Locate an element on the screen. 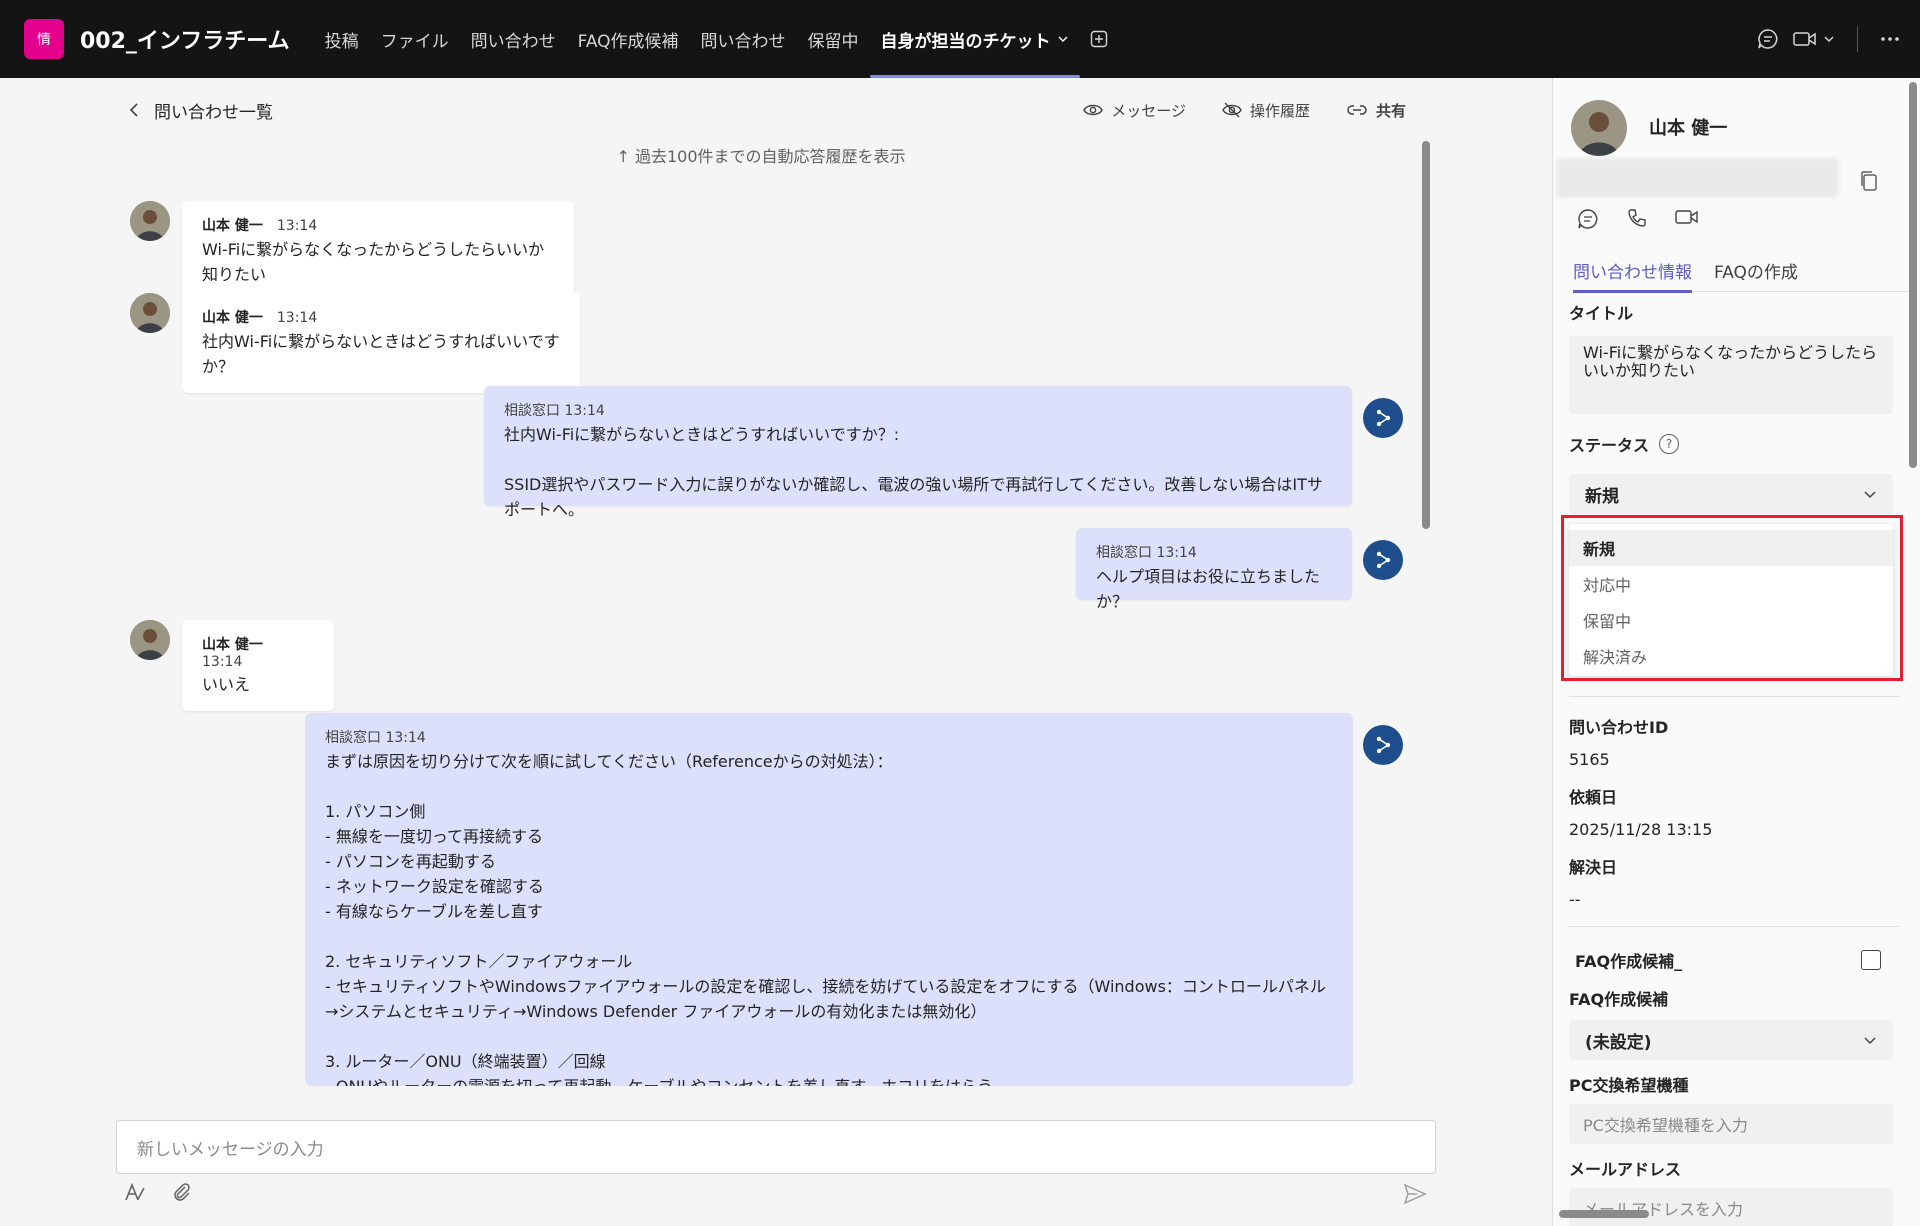  top-right-actions is located at coordinates (1828, 39).